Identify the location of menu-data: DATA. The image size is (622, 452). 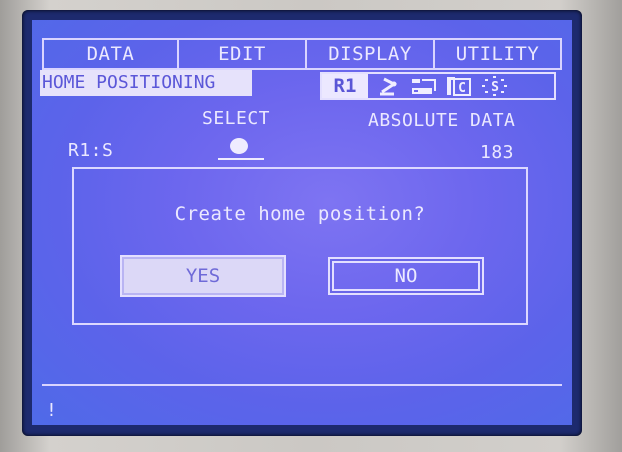
(109, 54).